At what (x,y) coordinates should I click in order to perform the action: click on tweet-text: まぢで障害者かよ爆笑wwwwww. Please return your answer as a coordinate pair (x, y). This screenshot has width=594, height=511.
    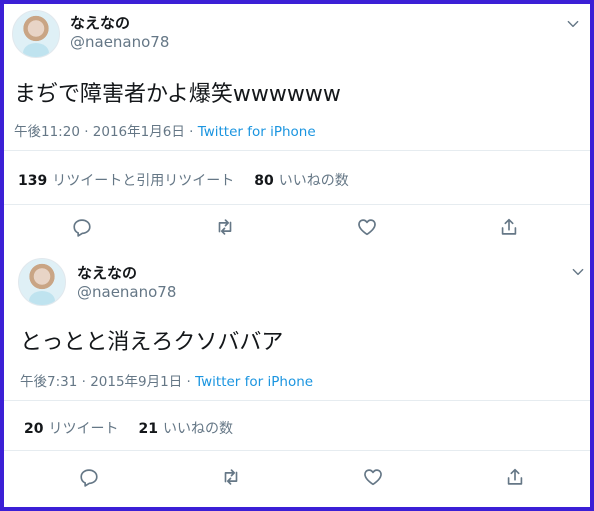
    Looking at the image, I should click on (177, 94).